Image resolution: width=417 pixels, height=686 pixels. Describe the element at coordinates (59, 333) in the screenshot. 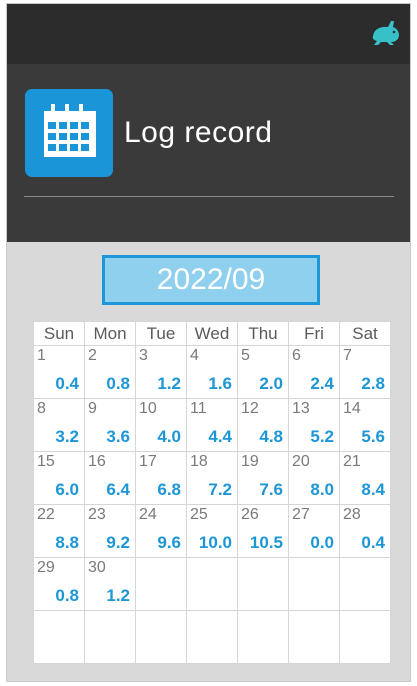

I see `weekday-sun: Sun` at that location.